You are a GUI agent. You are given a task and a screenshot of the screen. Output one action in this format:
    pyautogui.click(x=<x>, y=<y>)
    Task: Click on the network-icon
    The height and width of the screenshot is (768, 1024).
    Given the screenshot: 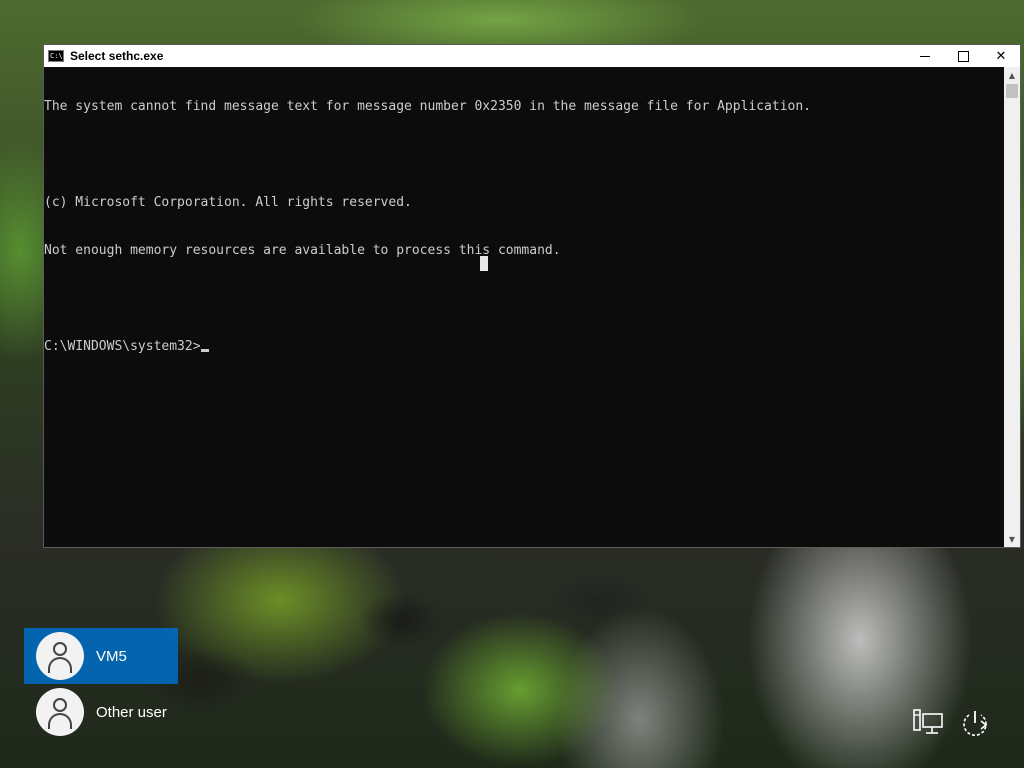 What is the action you would take?
    pyautogui.click(x=928, y=723)
    